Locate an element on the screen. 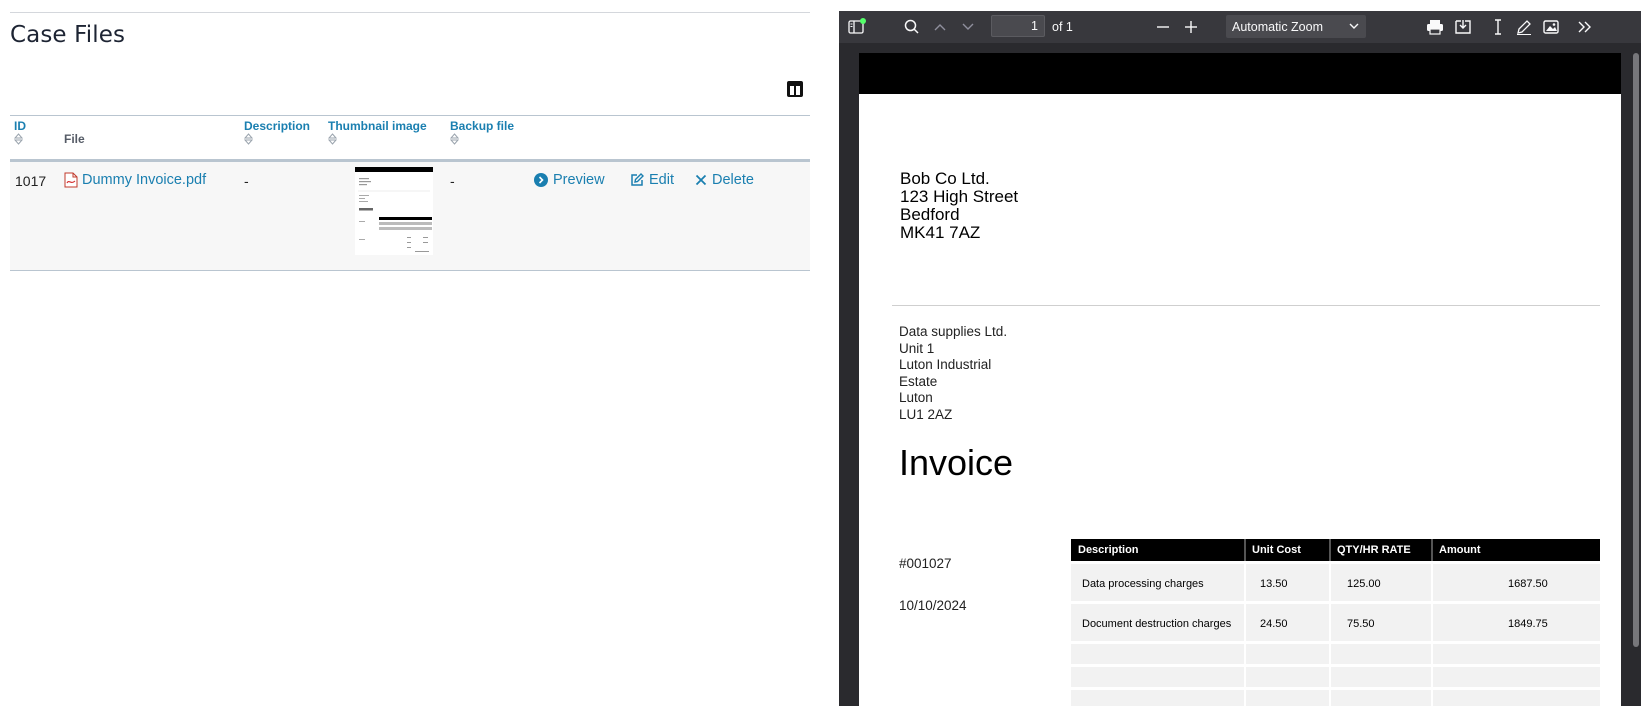  invoice-col-description: Description is located at coordinates (1108, 550).